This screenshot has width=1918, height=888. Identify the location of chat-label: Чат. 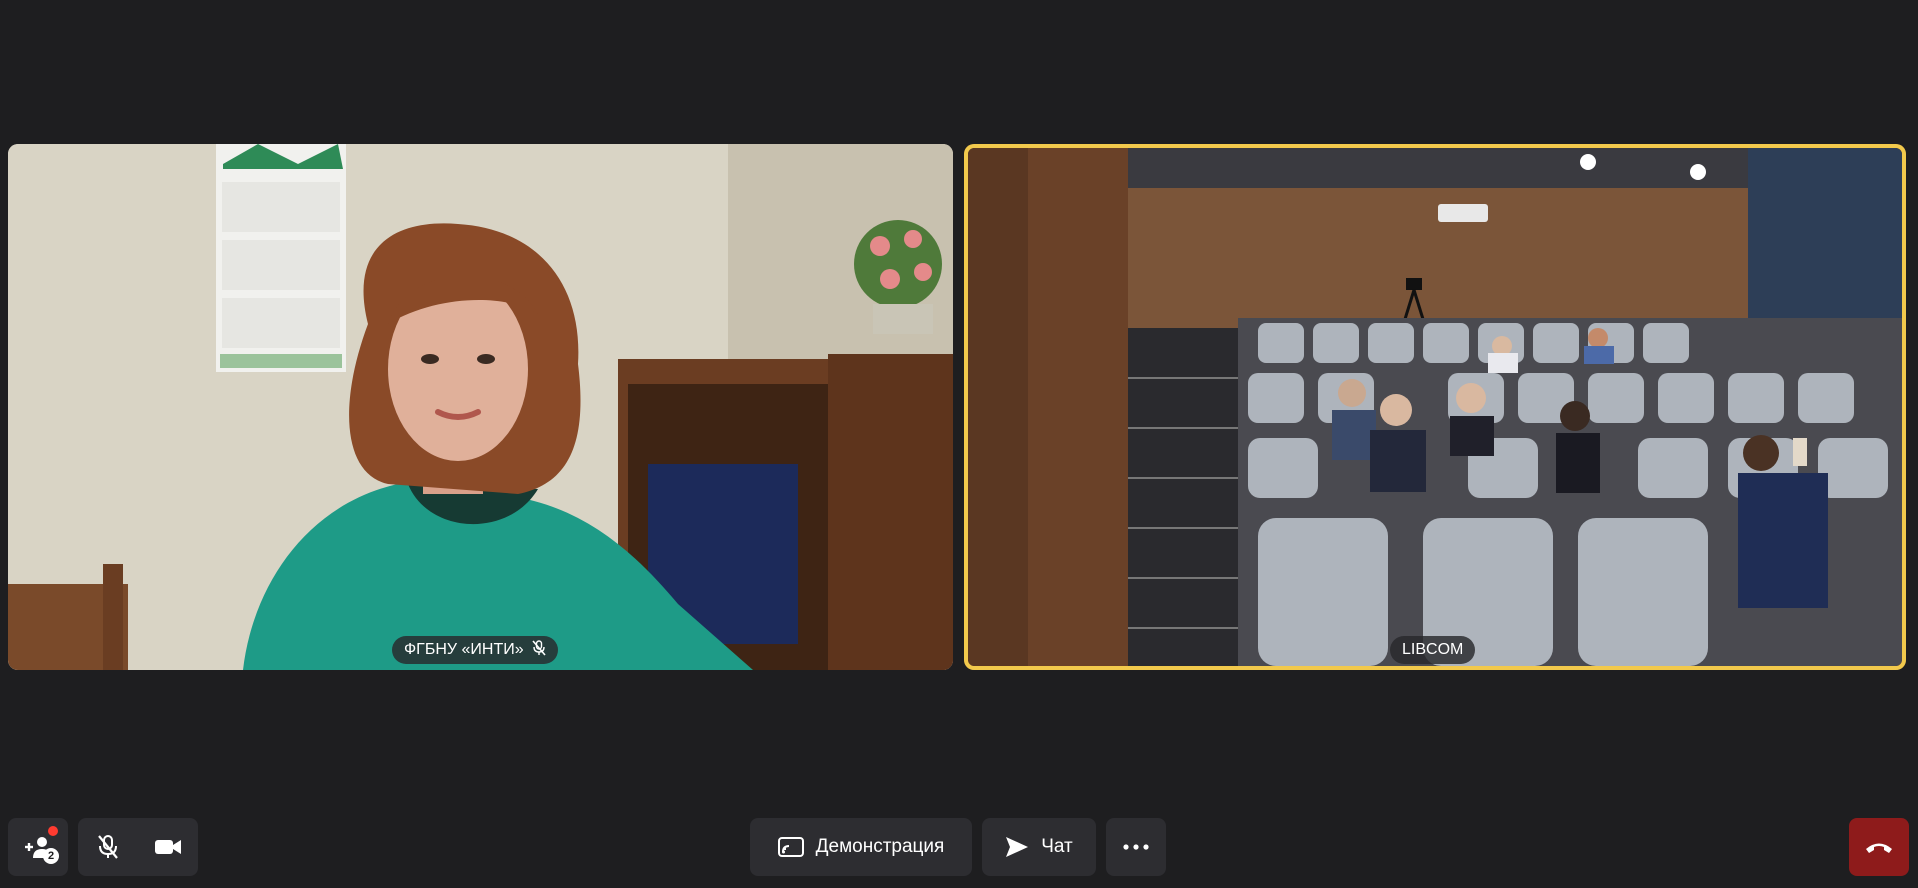
(1057, 846).